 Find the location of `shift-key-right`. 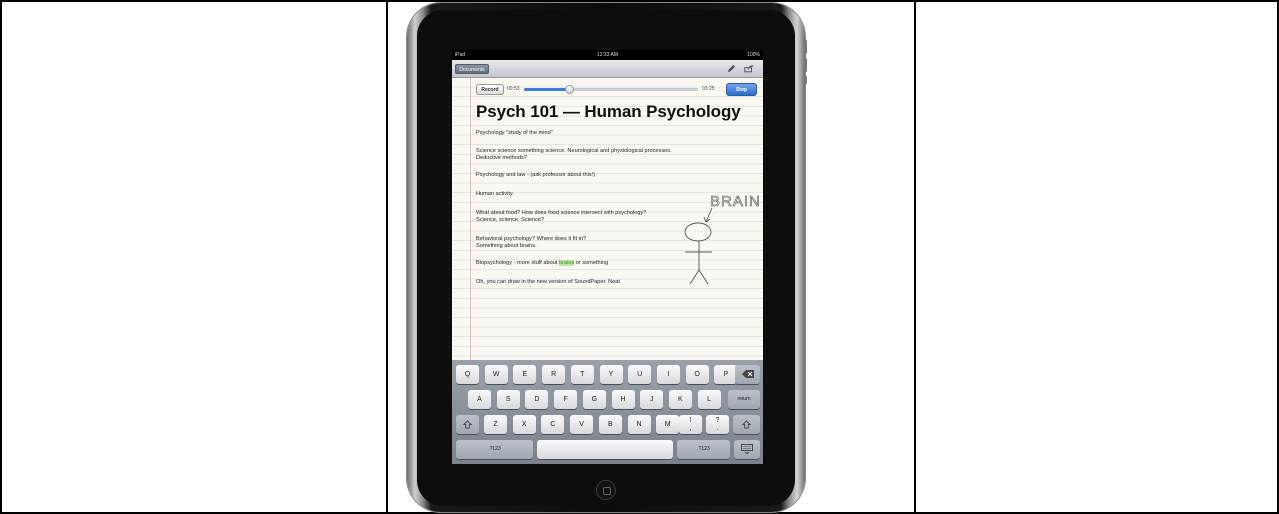

shift-key-right is located at coordinates (746, 424).